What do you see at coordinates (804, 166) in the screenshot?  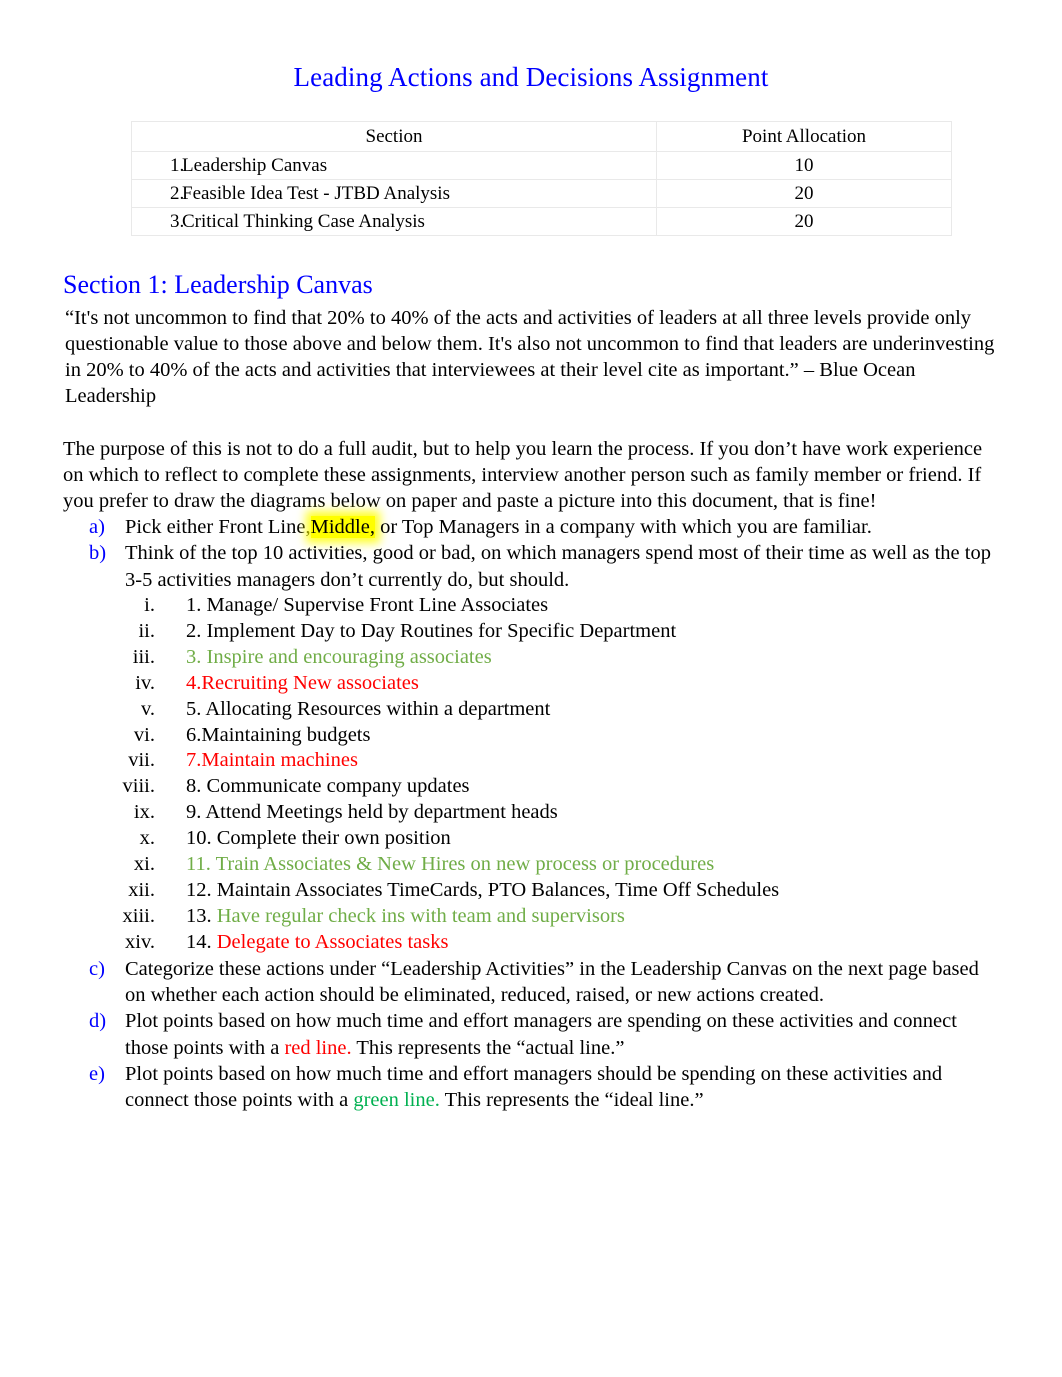 I see `points-cell: 10` at bounding box center [804, 166].